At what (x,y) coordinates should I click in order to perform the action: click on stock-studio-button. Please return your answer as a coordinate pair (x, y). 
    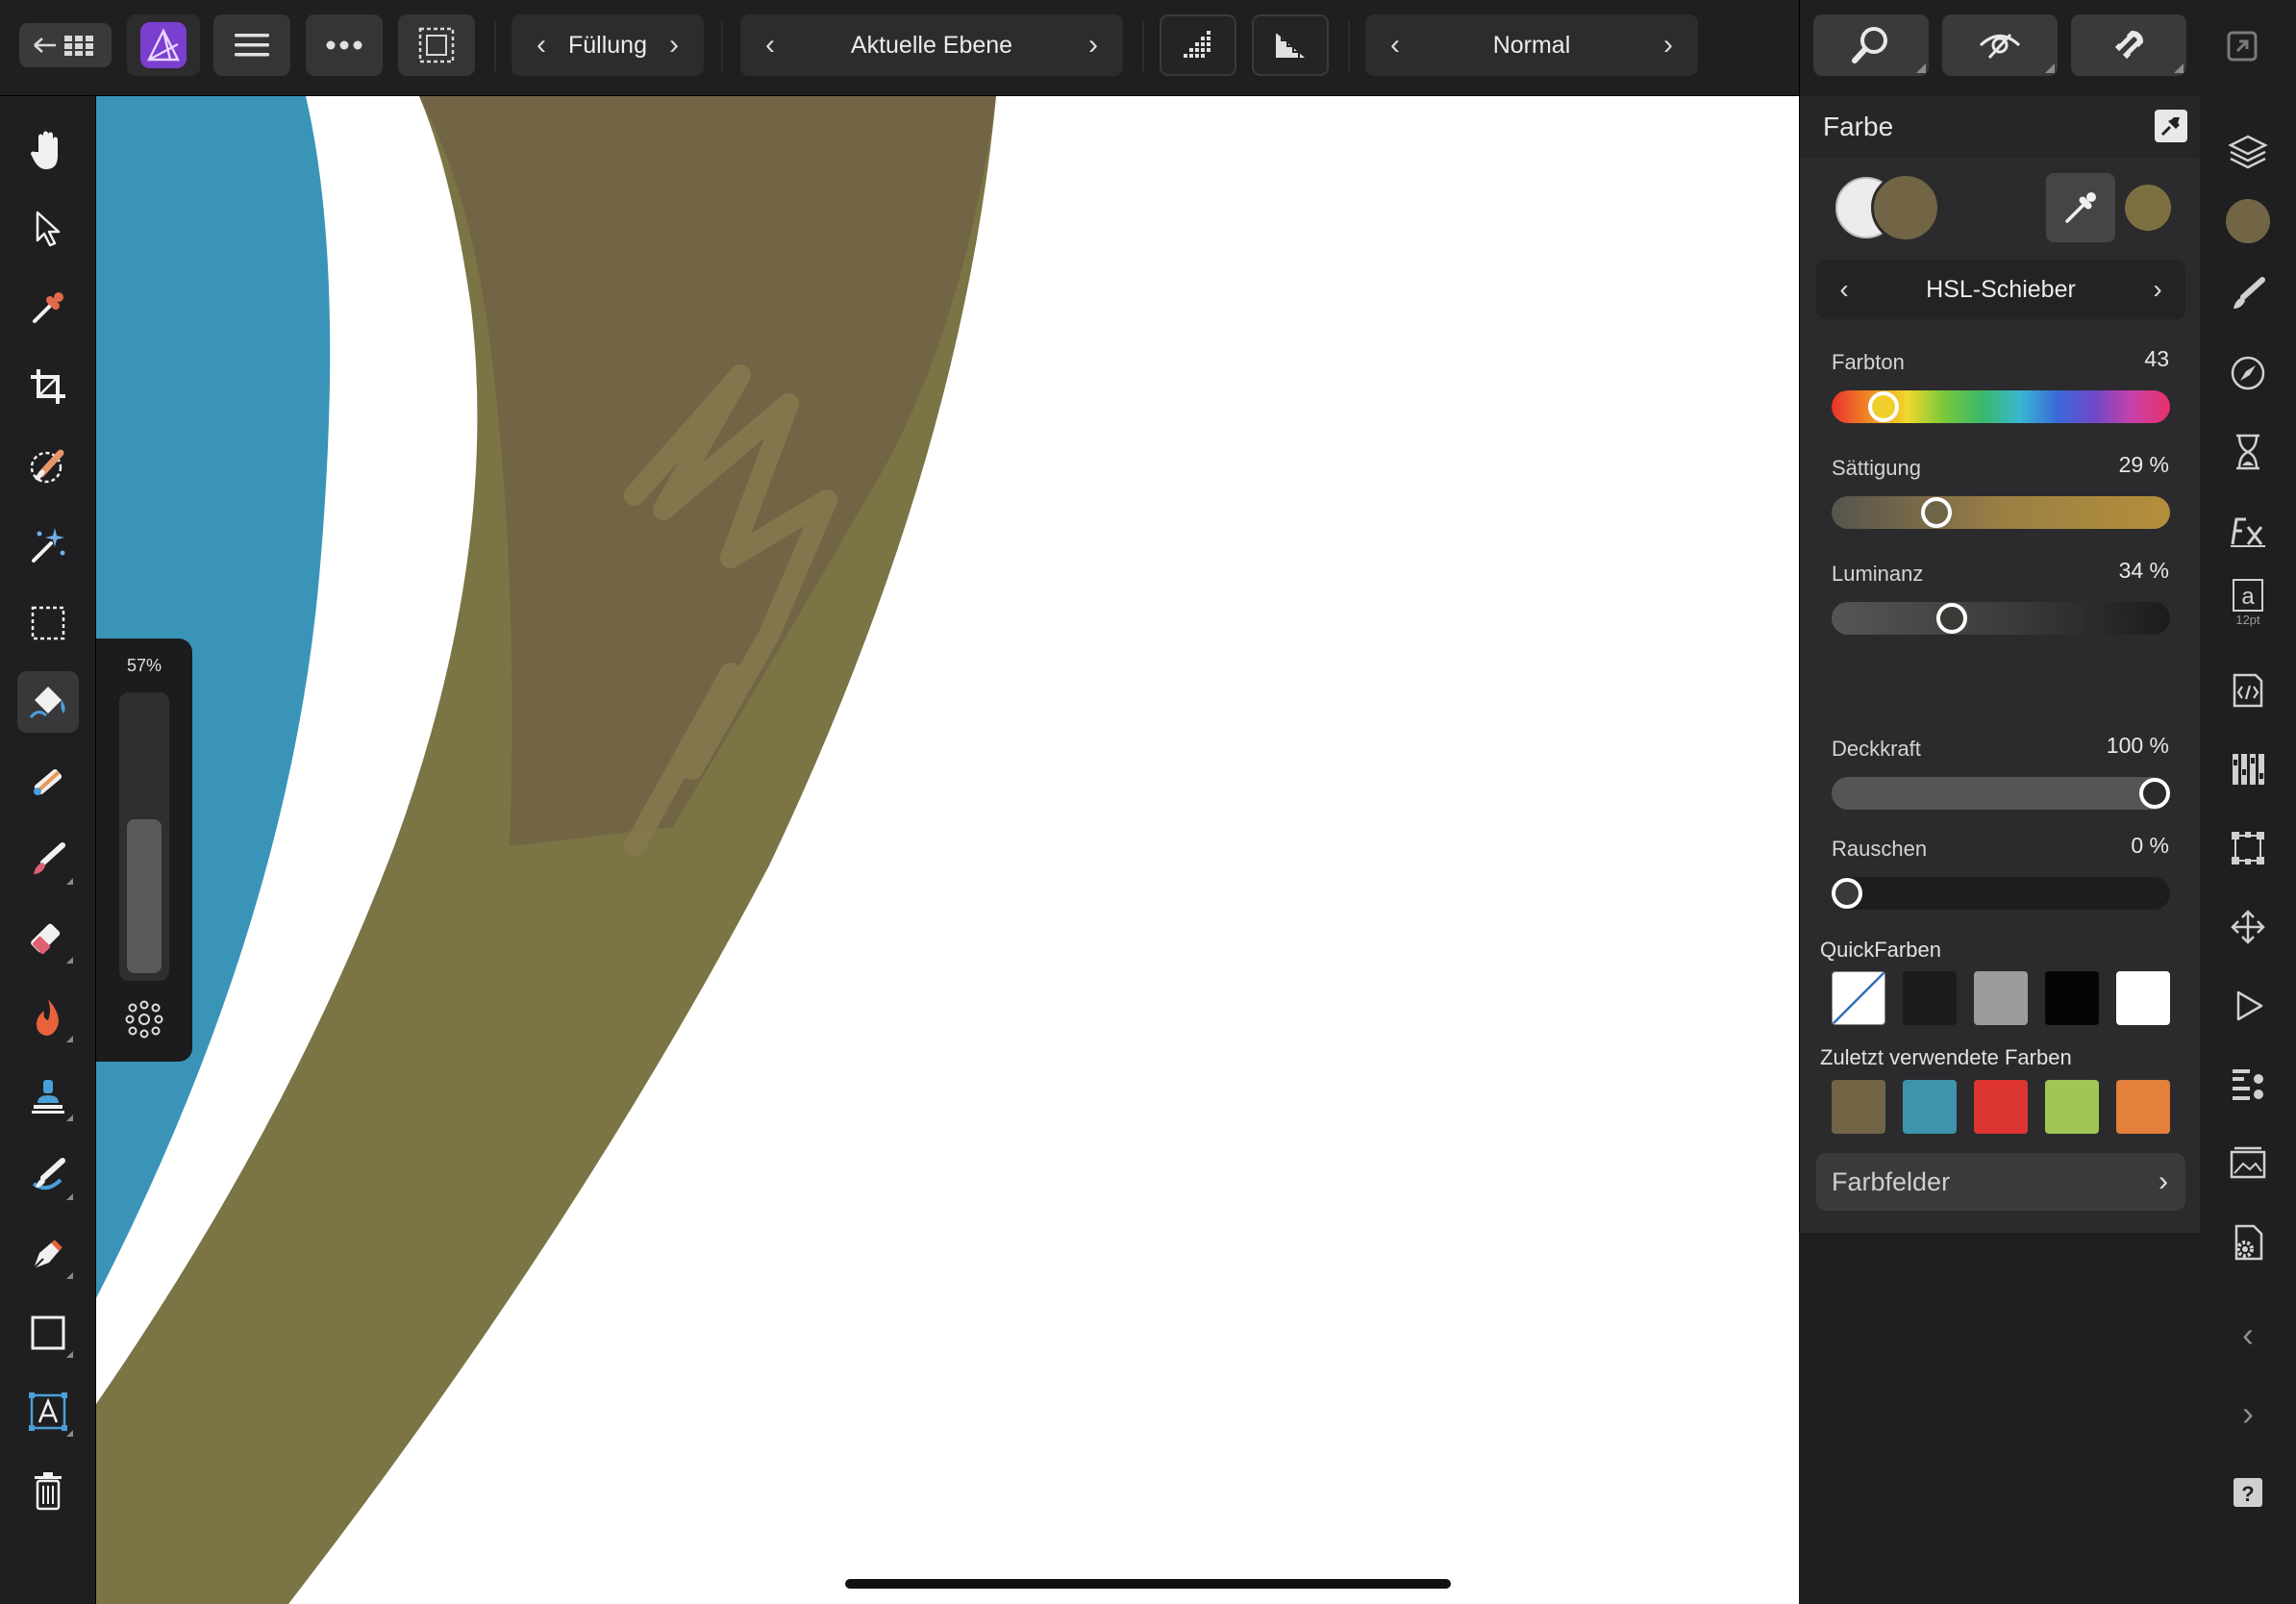
    Looking at the image, I should click on (2248, 1006).